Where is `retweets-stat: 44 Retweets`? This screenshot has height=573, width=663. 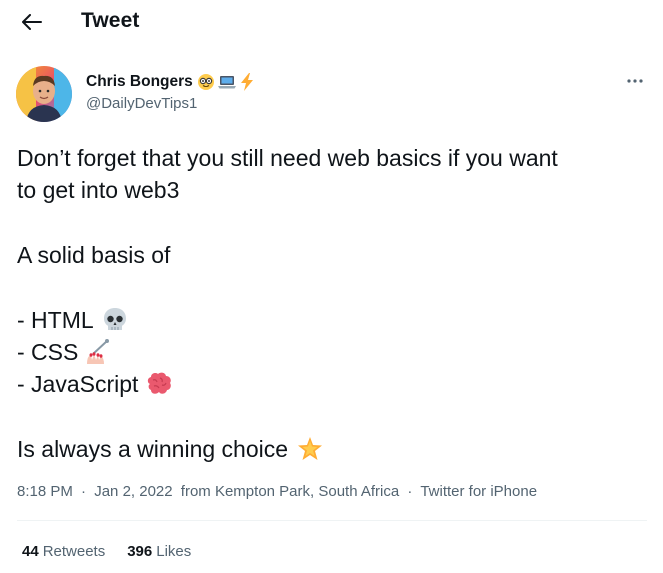
retweets-stat: 44 Retweets is located at coordinates (63, 551).